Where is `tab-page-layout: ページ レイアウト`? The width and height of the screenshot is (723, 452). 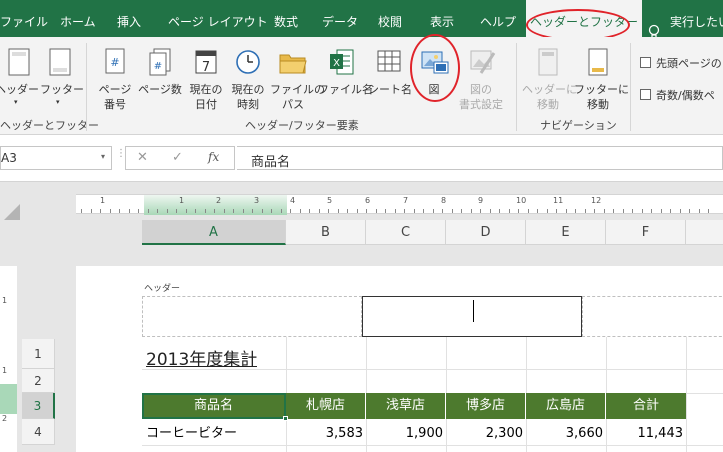
tab-page-layout: ページ レイアウト is located at coordinates (218, 18).